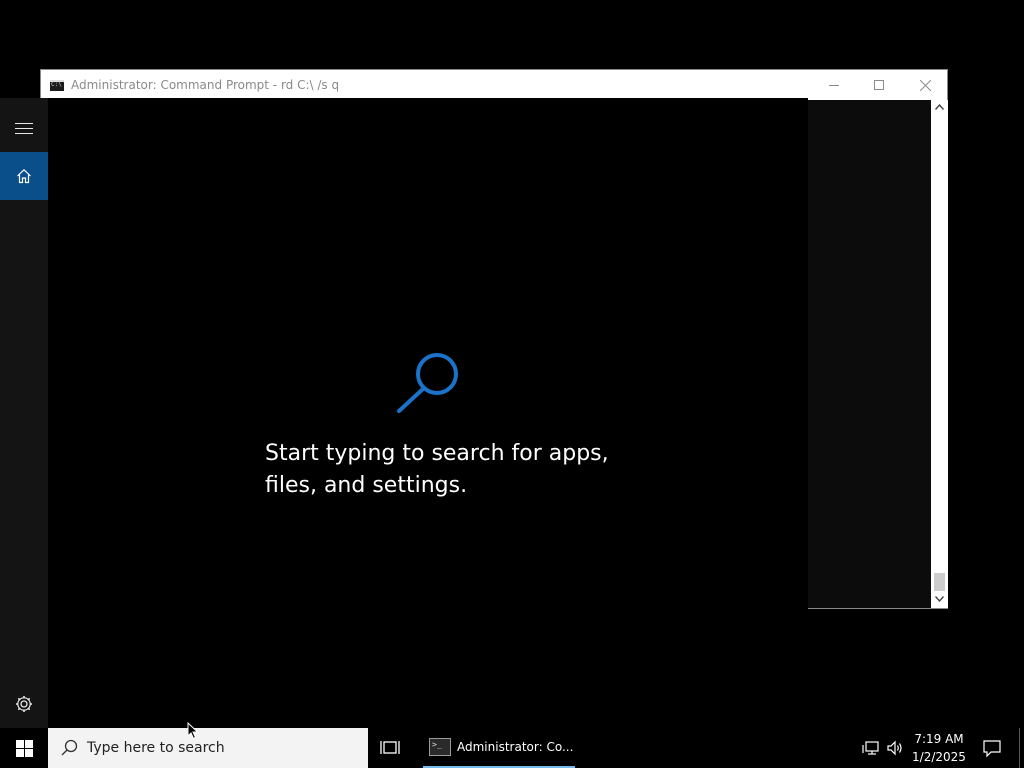 This screenshot has width=1024, height=768. I want to click on settings-button, so click(24, 704).